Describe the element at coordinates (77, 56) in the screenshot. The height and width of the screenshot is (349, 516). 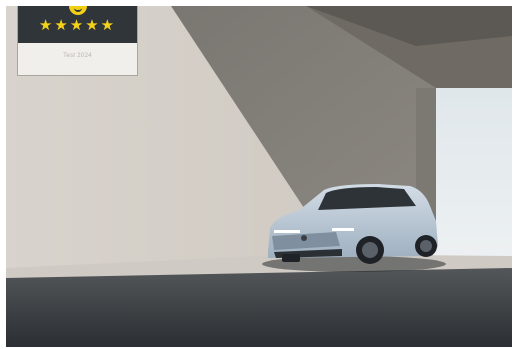
I see `badge-caption: Test 2024` at that location.